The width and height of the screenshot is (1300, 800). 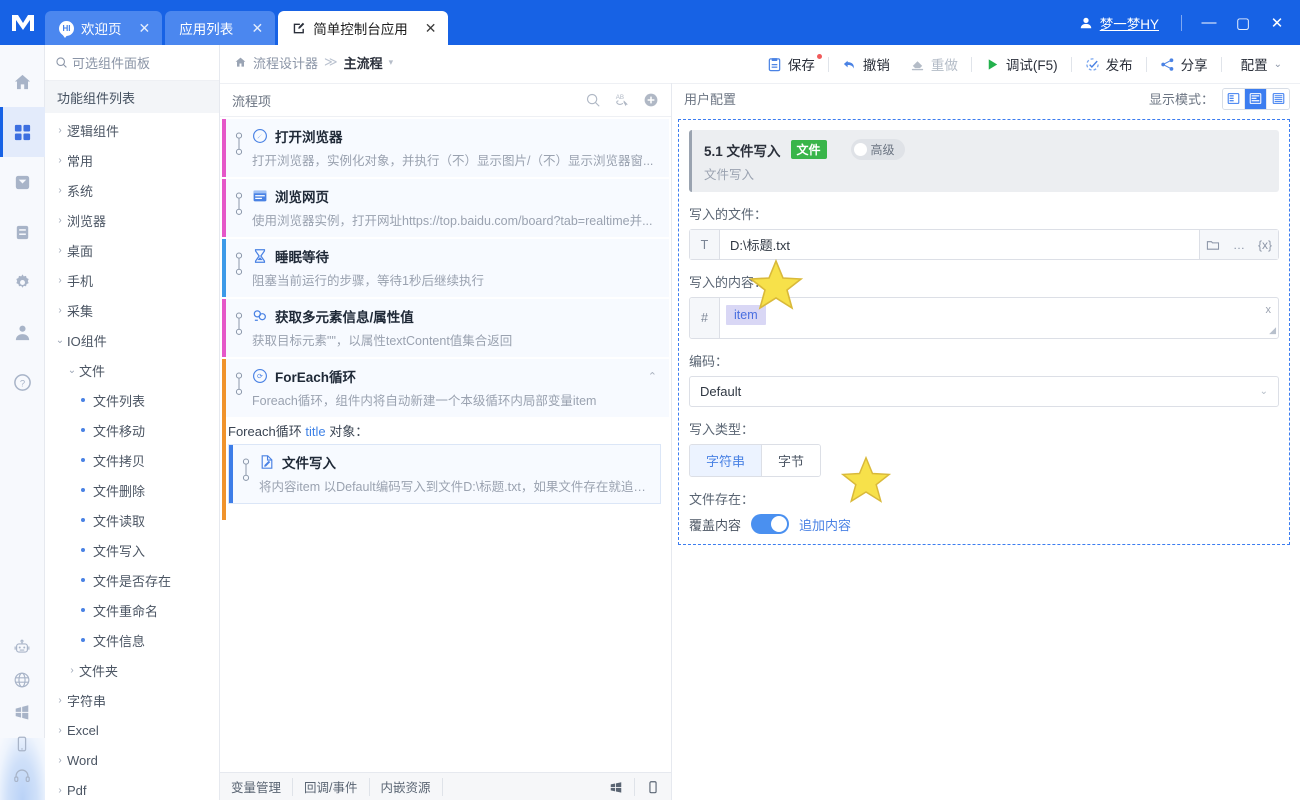 I want to click on component-tree-group: › 逻辑组件, so click(x=132, y=130).